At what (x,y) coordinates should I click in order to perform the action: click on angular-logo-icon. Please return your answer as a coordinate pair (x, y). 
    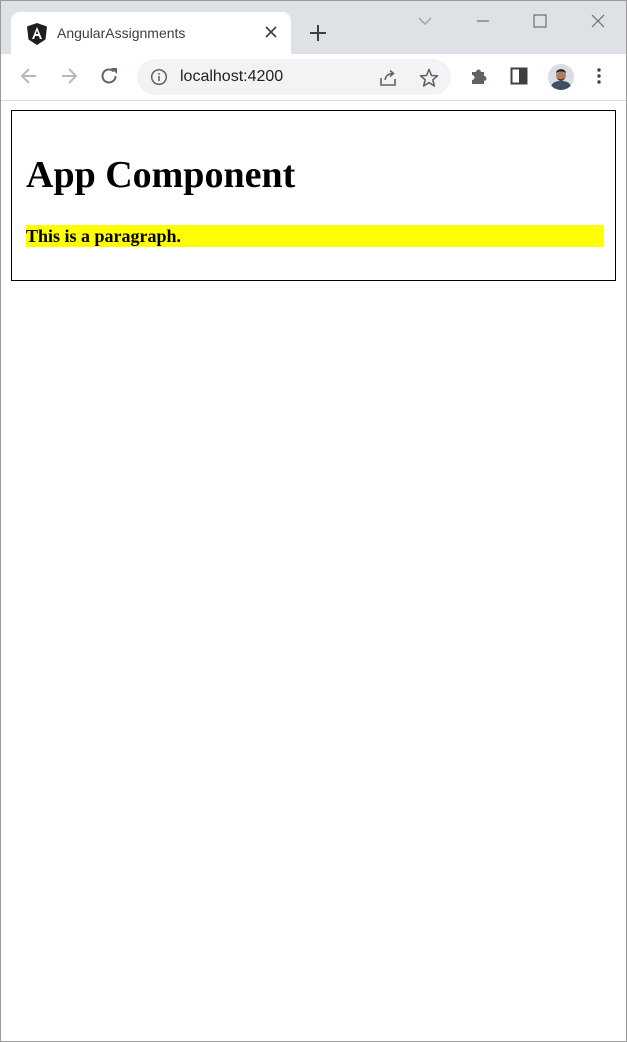
    Looking at the image, I should click on (37, 34).